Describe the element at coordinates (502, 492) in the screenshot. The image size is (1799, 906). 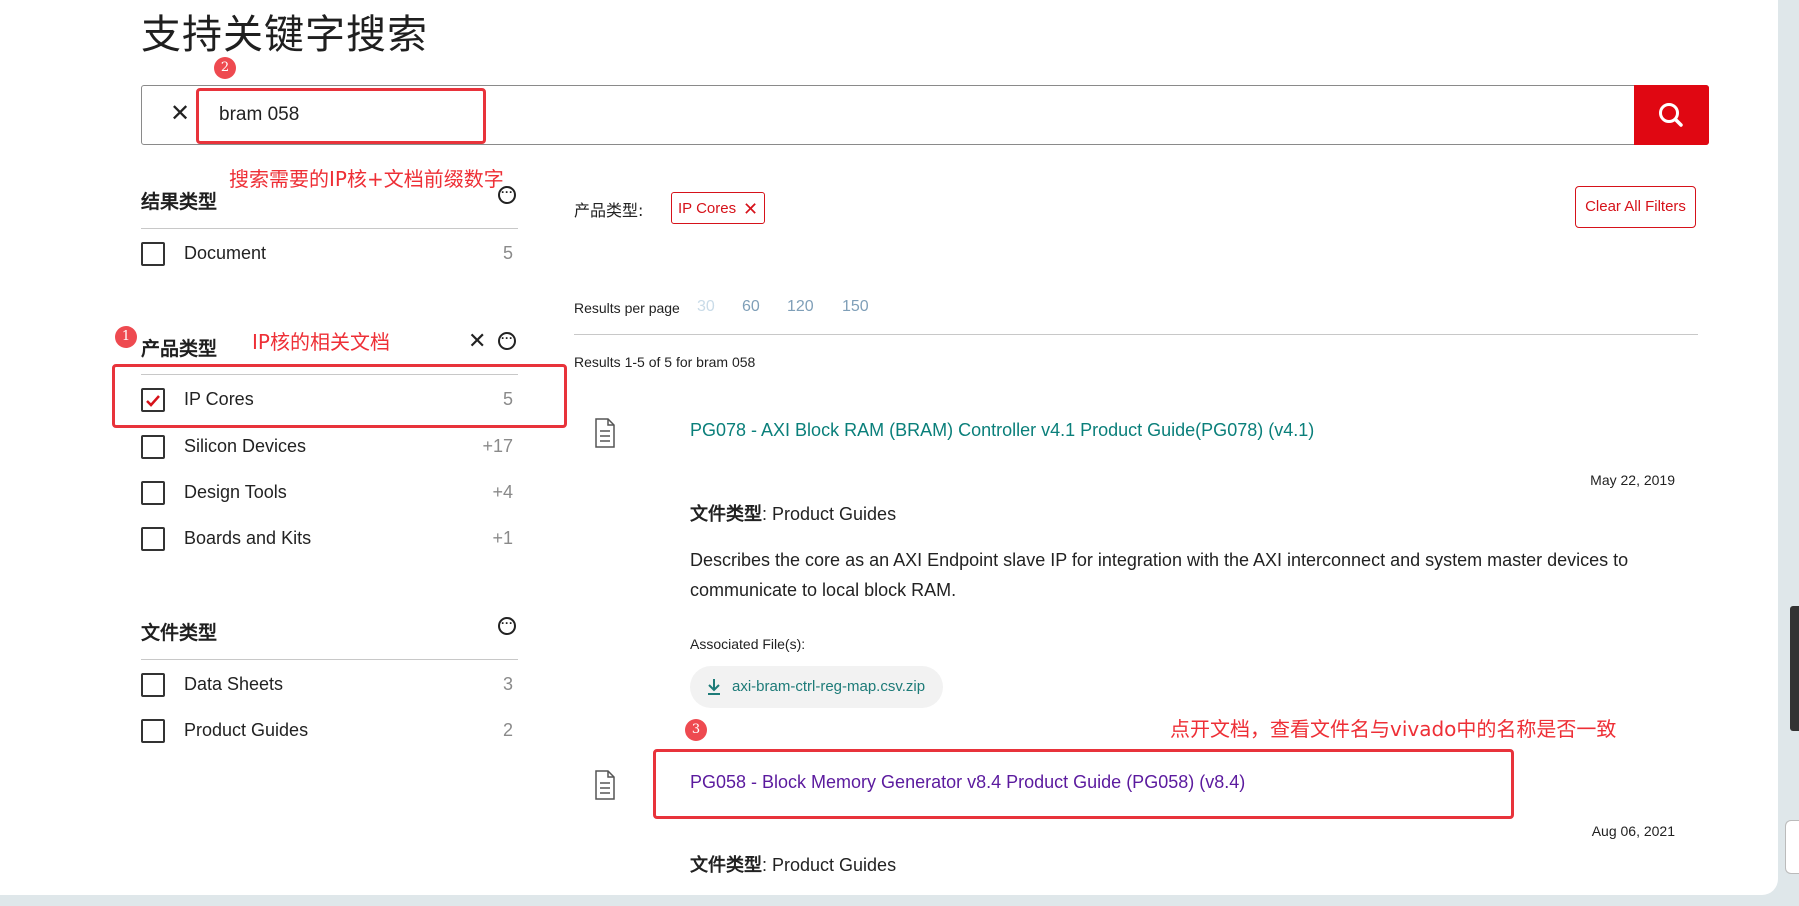
I see `facet-option-count: +4` at that location.